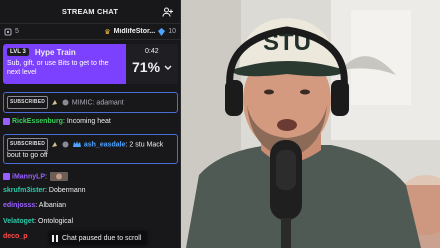 This screenshot has width=440, height=248. What do you see at coordinates (146, 67) in the screenshot?
I see `hype-train-percent: 71%` at bounding box center [146, 67].